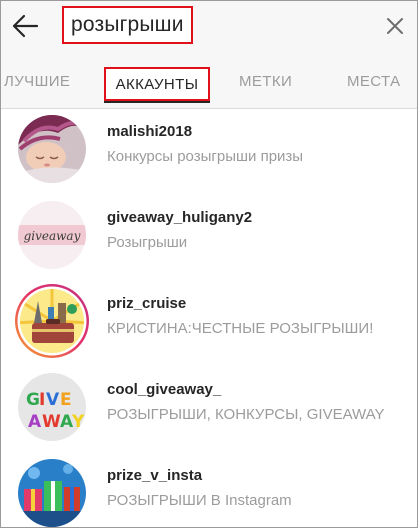 Image resolution: width=418 pixels, height=528 pixels. I want to click on svg-text: W, so click(51, 422).